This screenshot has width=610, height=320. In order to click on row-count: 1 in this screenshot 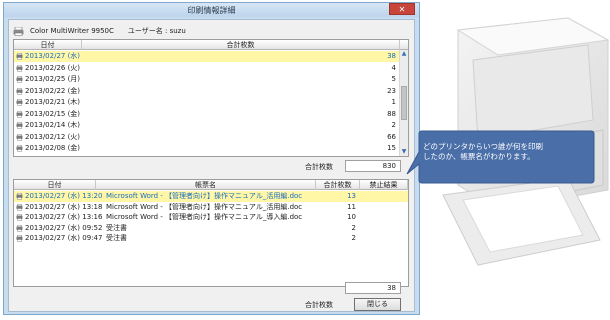, I will do `click(393, 102)`.